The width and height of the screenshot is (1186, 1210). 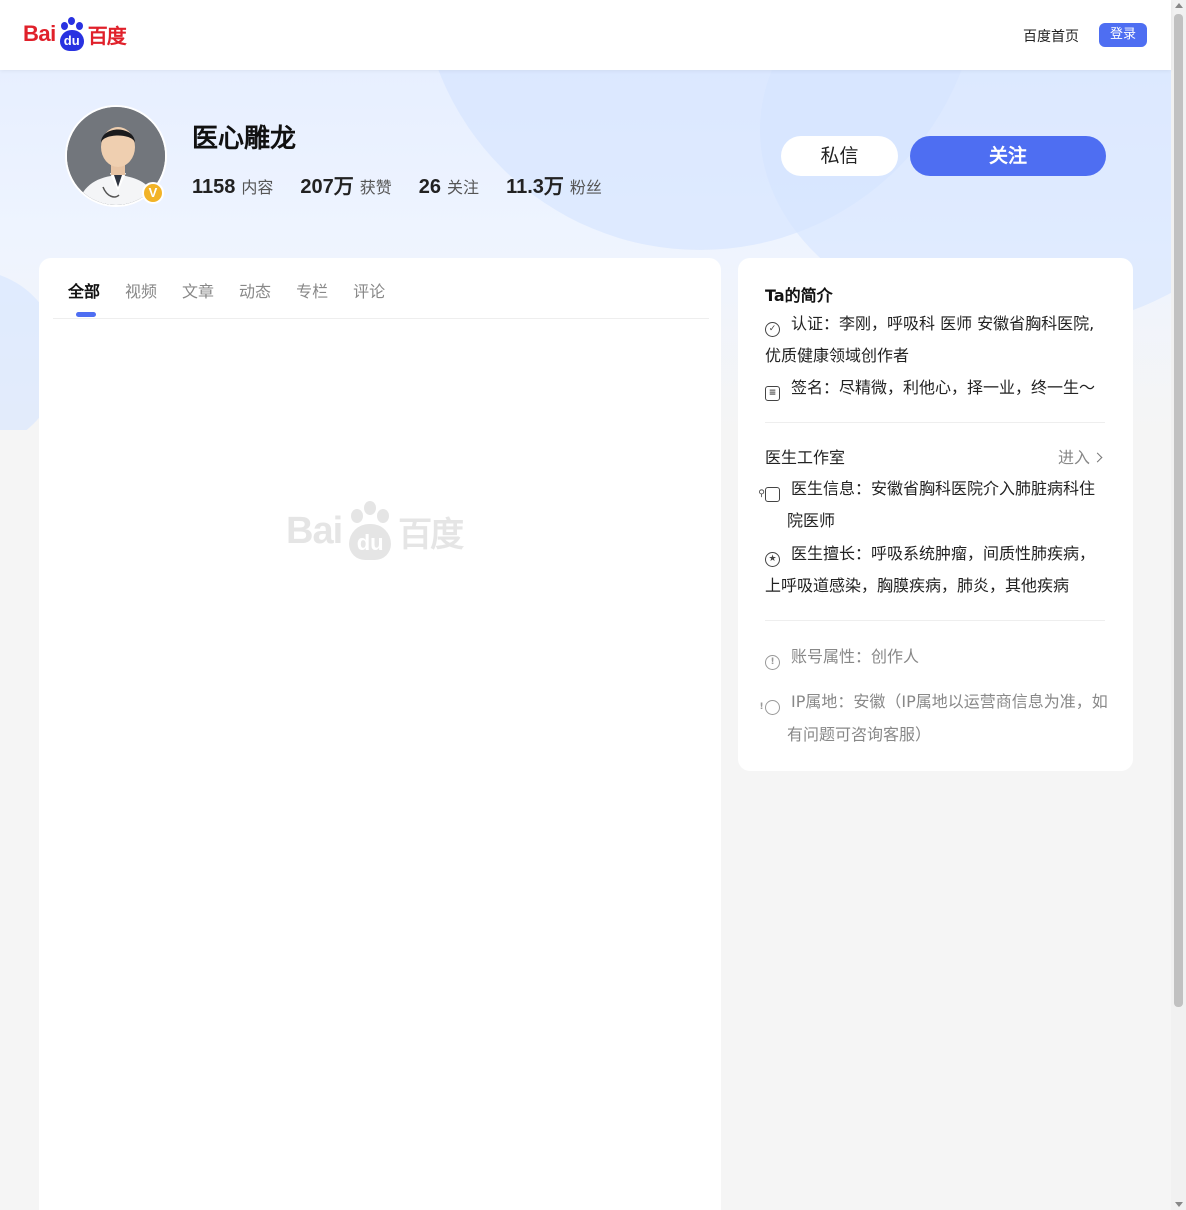 What do you see at coordinates (141, 289) in the screenshot?
I see `tab-video: 视频` at bounding box center [141, 289].